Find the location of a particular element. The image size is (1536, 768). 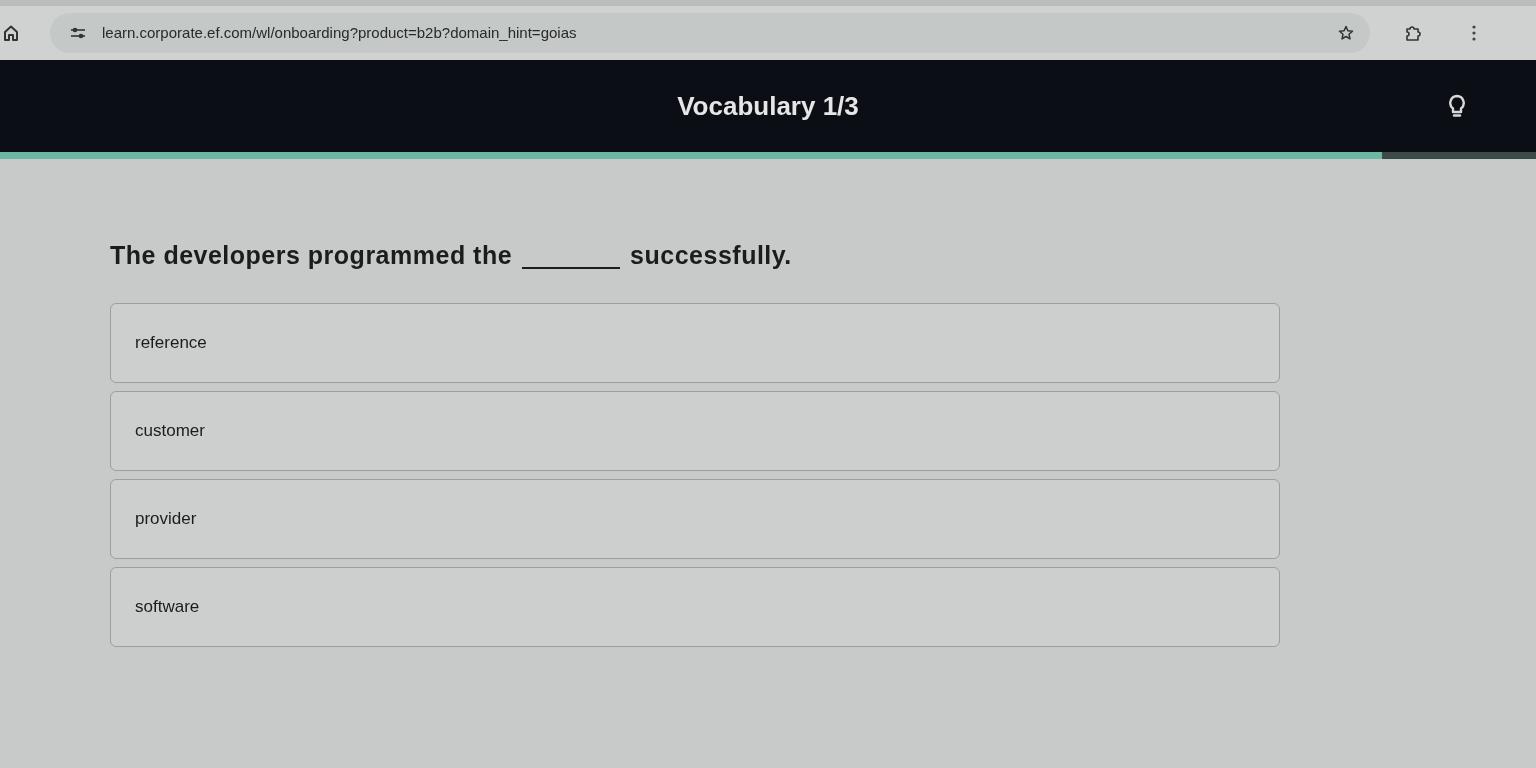

lesson-title: Vocabulary 1/3 is located at coordinates (768, 106).